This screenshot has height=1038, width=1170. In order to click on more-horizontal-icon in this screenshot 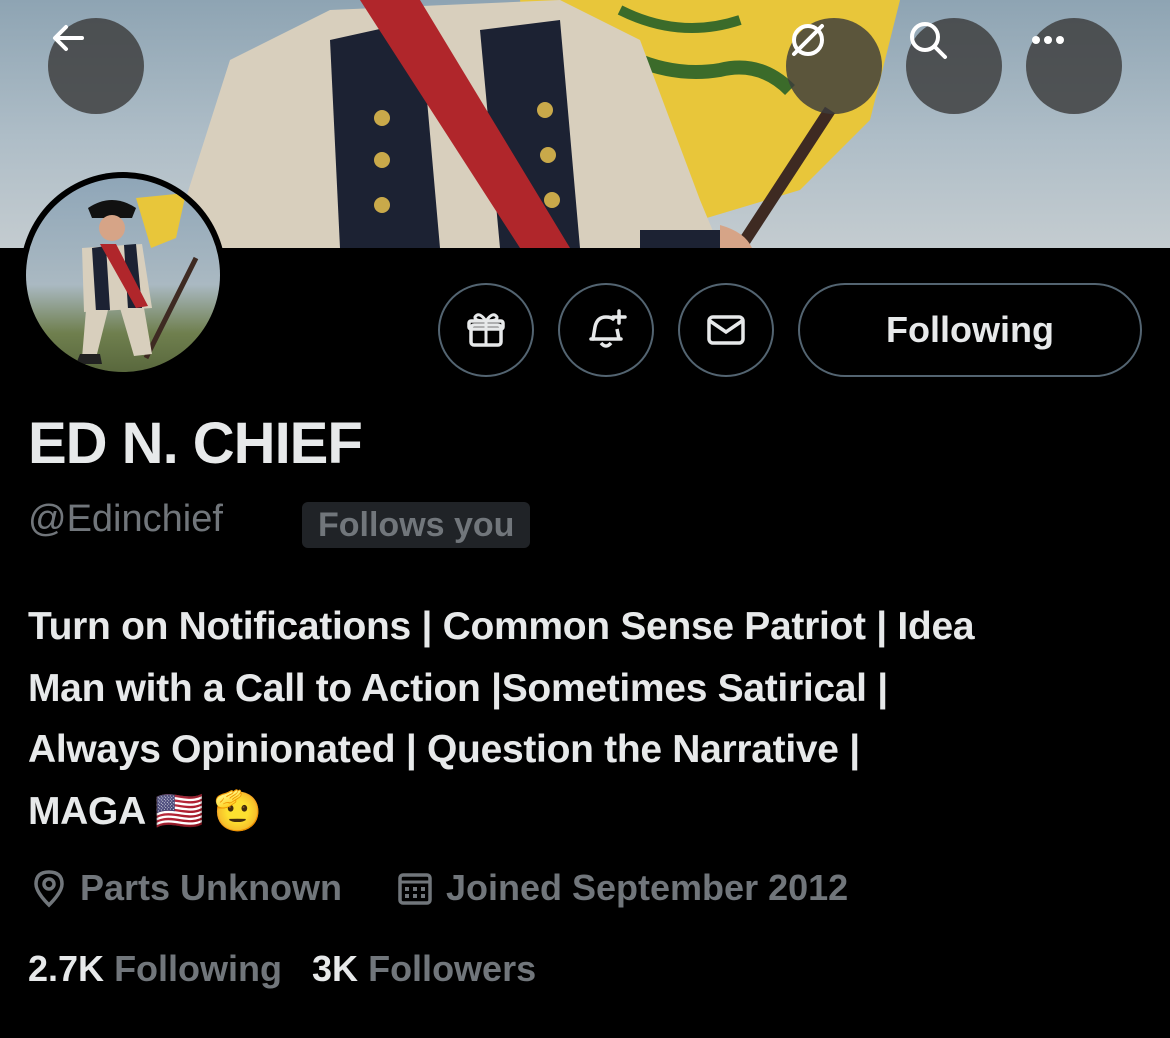, I will do `click(1048, 40)`.